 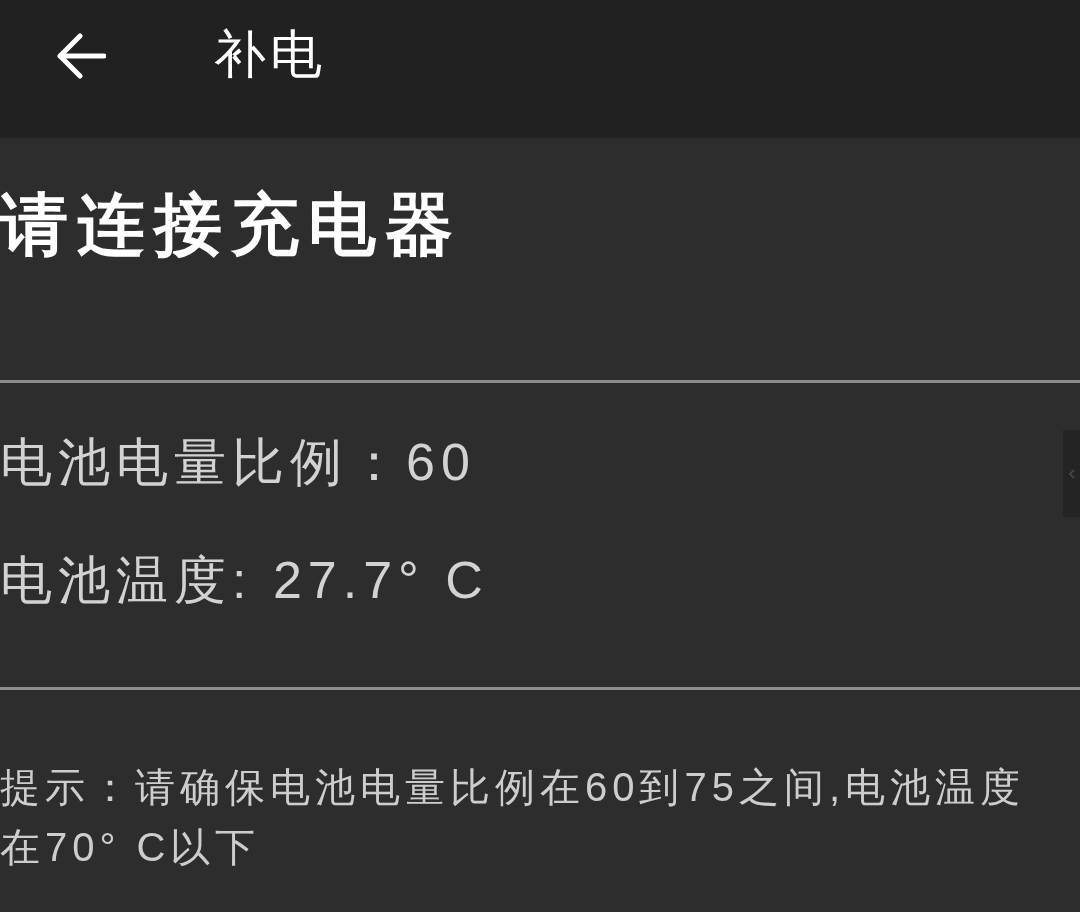 I want to click on page-title: 补电, so click(x=270, y=54).